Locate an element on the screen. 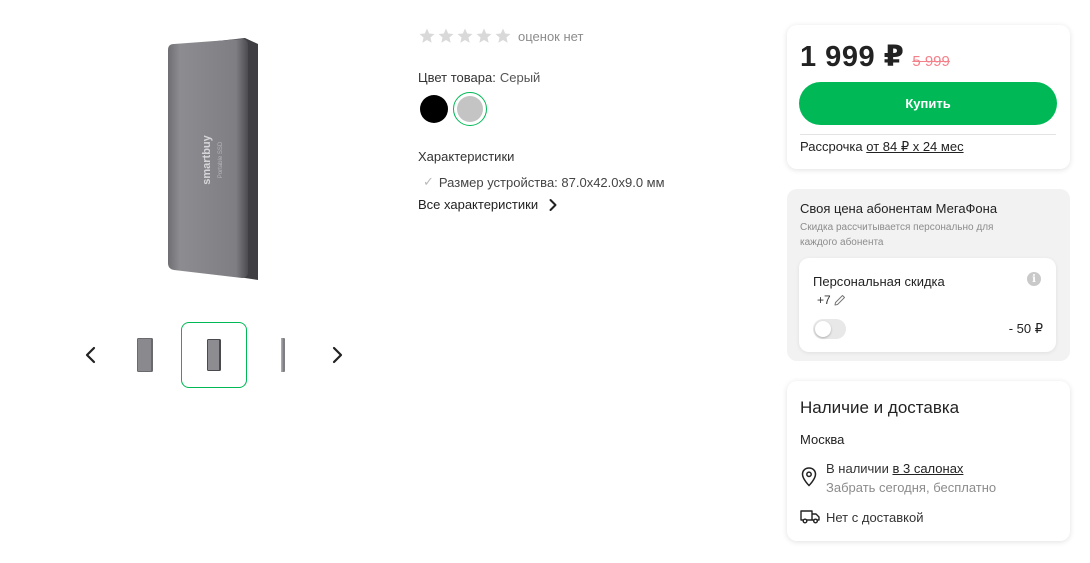  rating: оценок нет is located at coordinates (500, 36).